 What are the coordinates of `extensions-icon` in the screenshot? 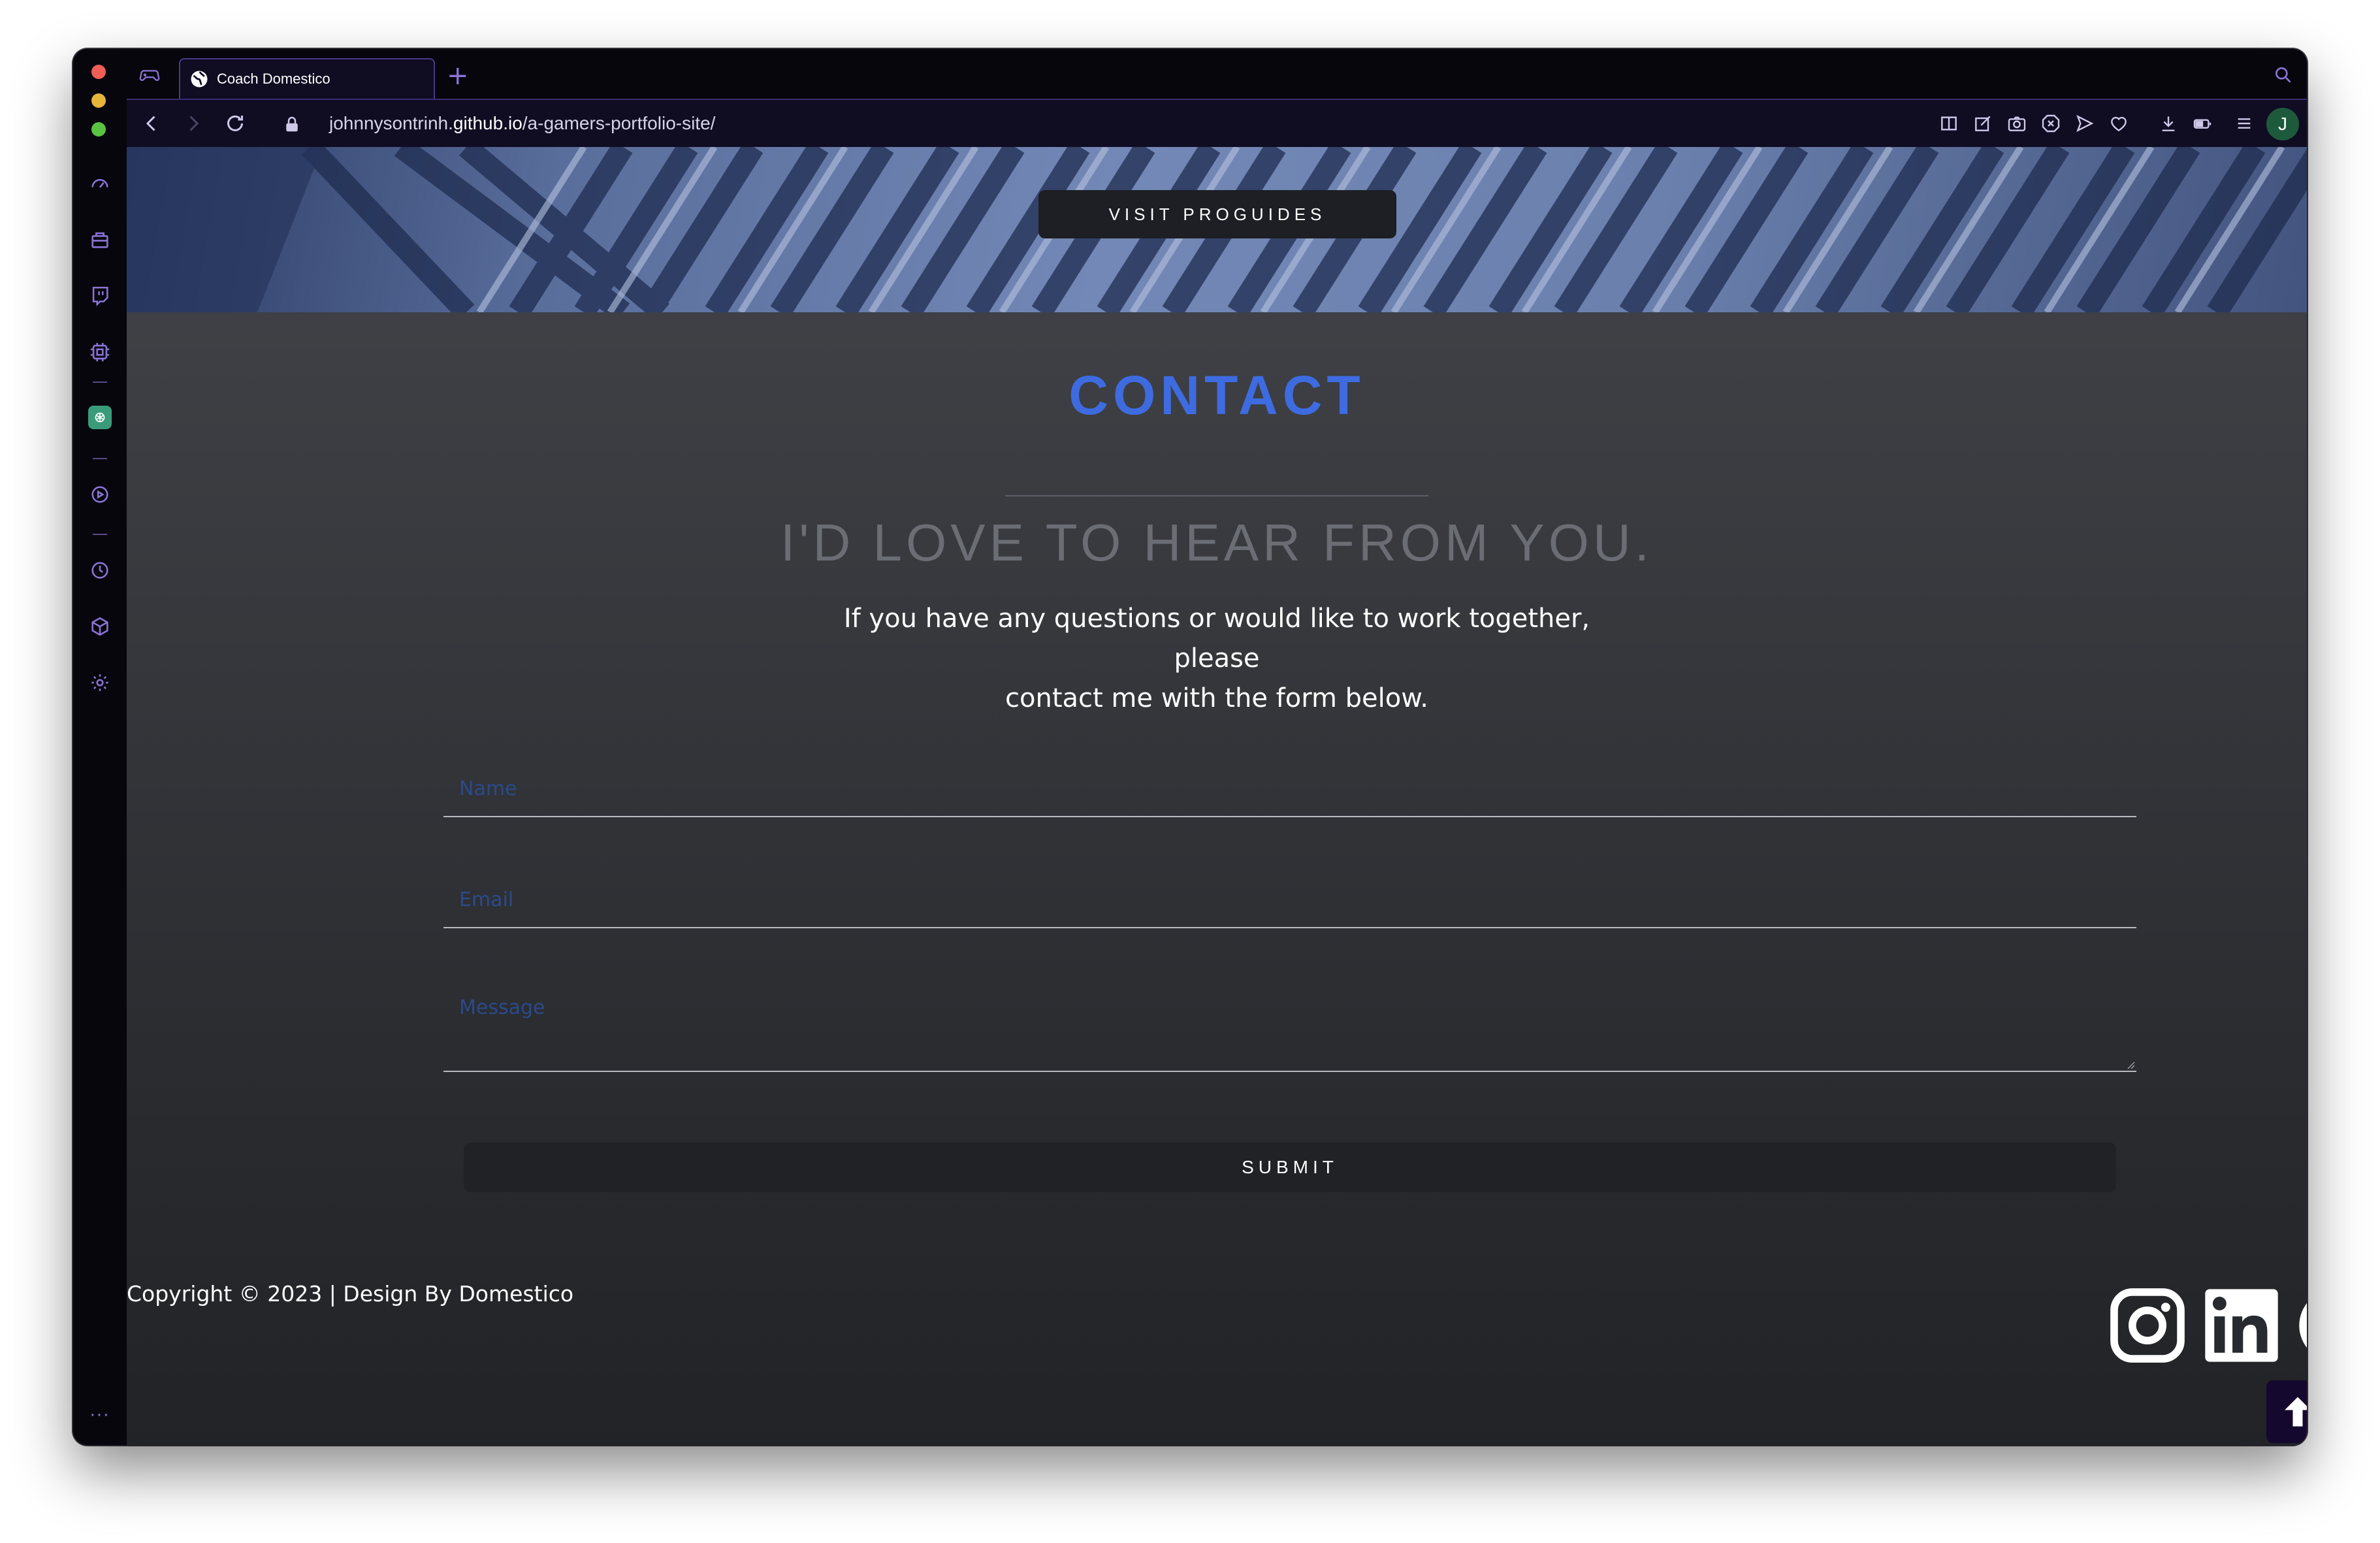 It's located at (100, 626).